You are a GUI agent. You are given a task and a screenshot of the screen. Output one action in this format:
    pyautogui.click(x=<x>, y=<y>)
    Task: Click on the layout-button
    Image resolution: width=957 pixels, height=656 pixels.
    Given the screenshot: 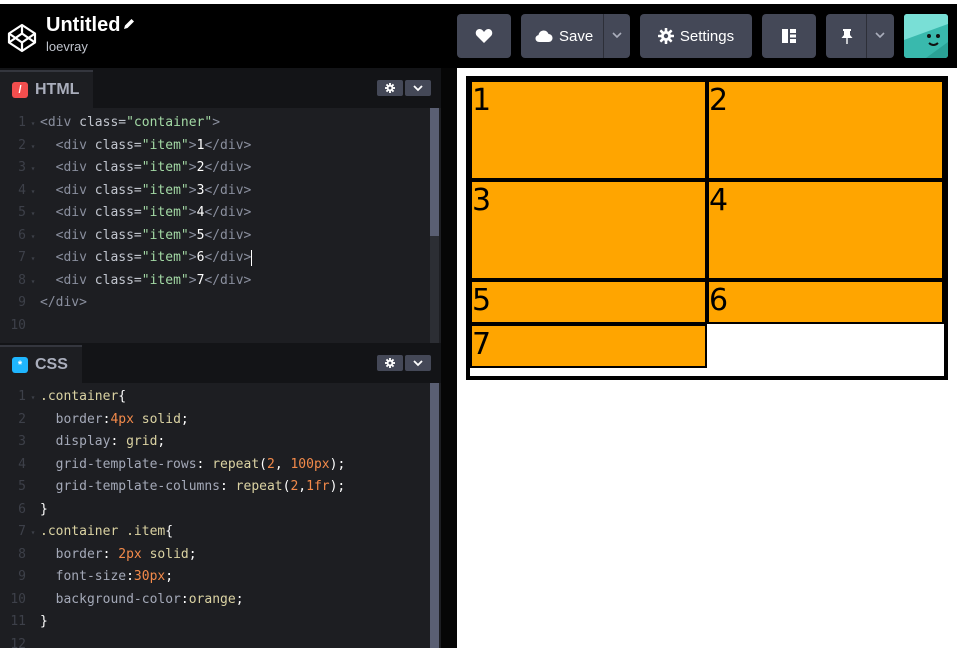 What is the action you would take?
    pyautogui.click(x=789, y=36)
    